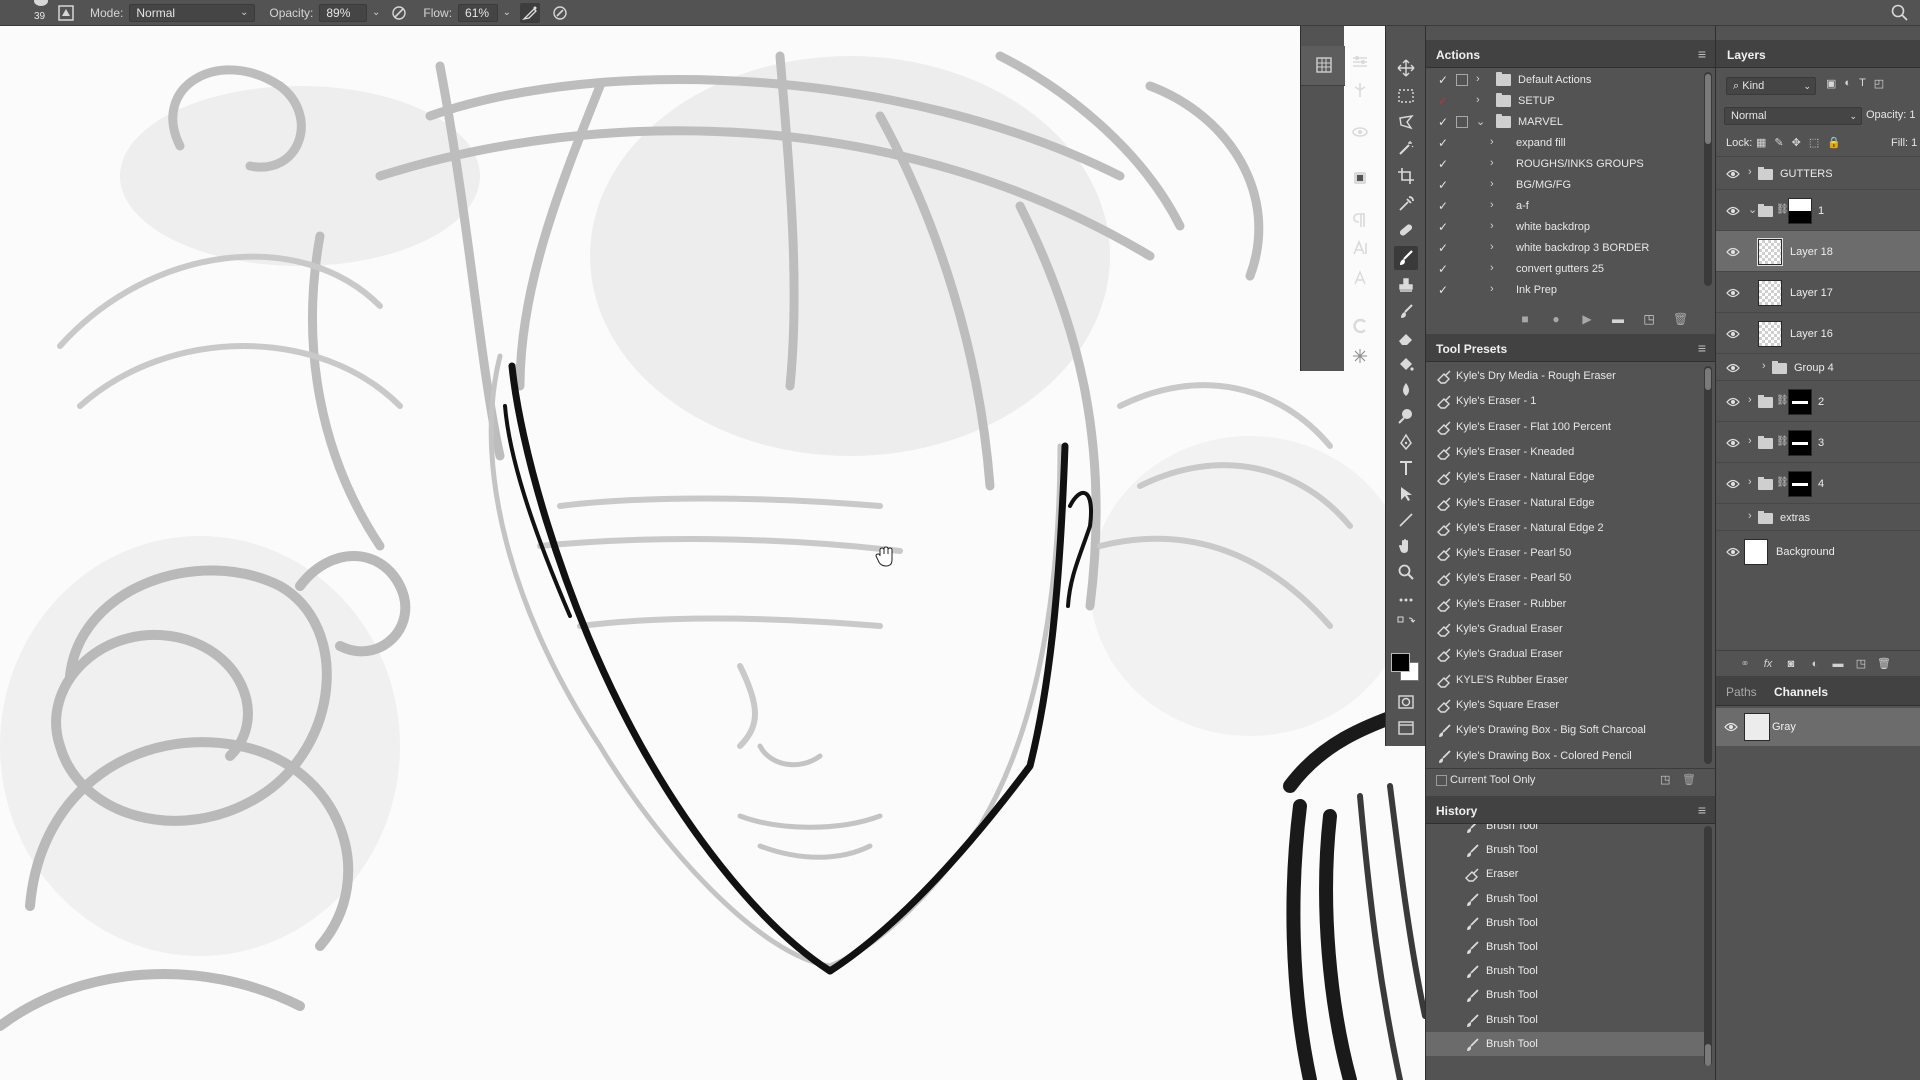  What do you see at coordinates (1768, 664) in the screenshot?
I see `fx-icon: fx` at bounding box center [1768, 664].